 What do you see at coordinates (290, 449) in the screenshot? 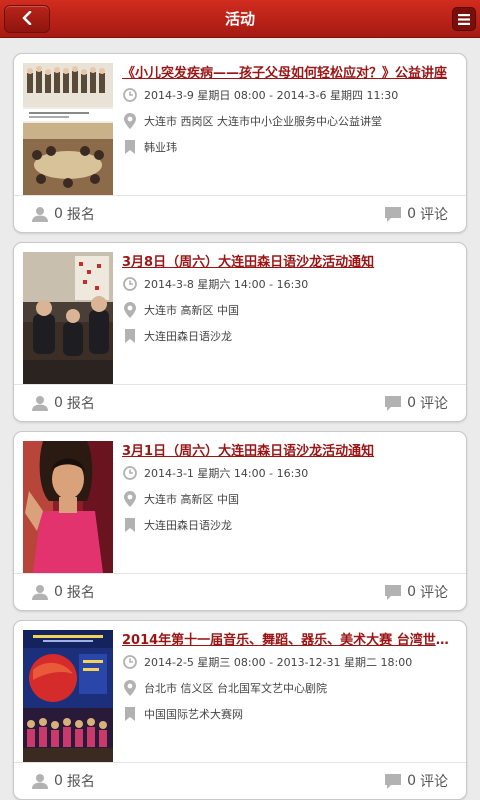
I see `event-title: 3月1日（周六）大连田森日语沙龙活动通知` at bounding box center [290, 449].